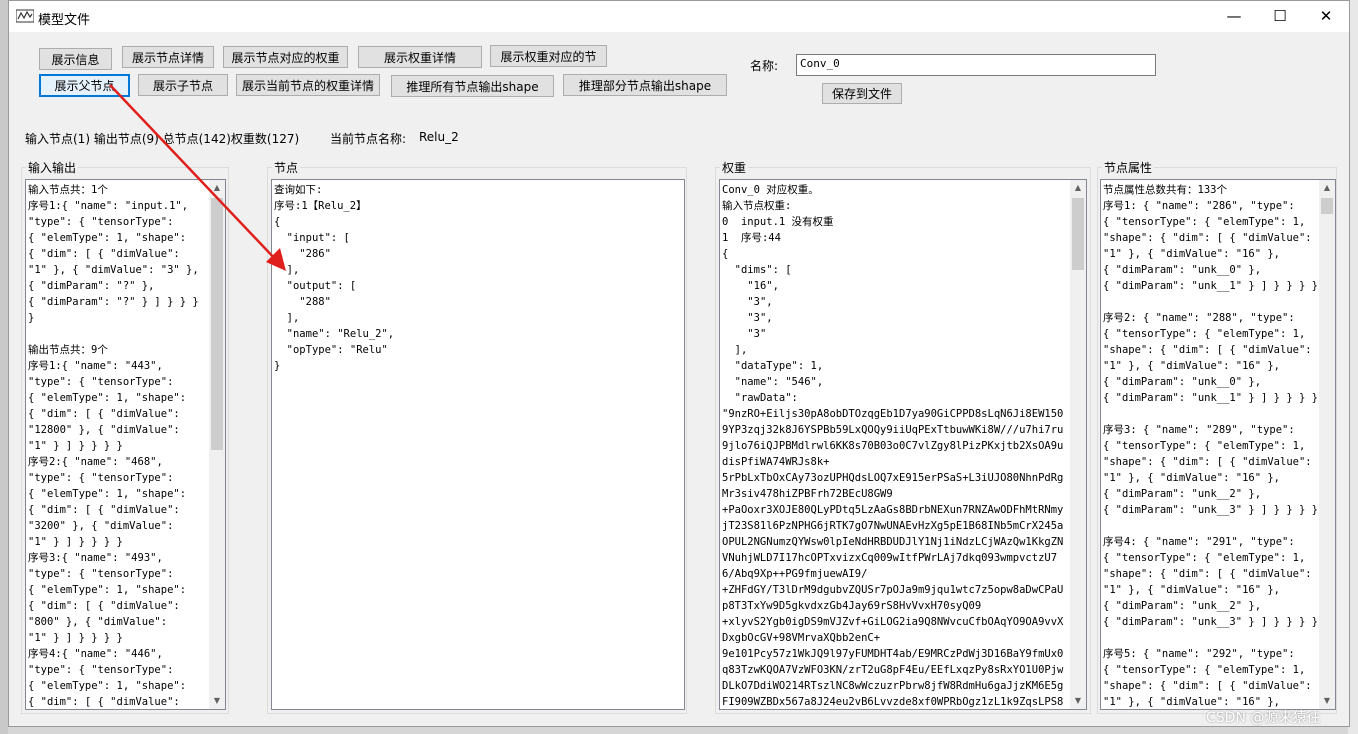 This screenshot has height=734, width=1358. Describe the element at coordinates (84, 85) in the screenshot. I see `show-parent-node-button: 展示父节点` at that location.